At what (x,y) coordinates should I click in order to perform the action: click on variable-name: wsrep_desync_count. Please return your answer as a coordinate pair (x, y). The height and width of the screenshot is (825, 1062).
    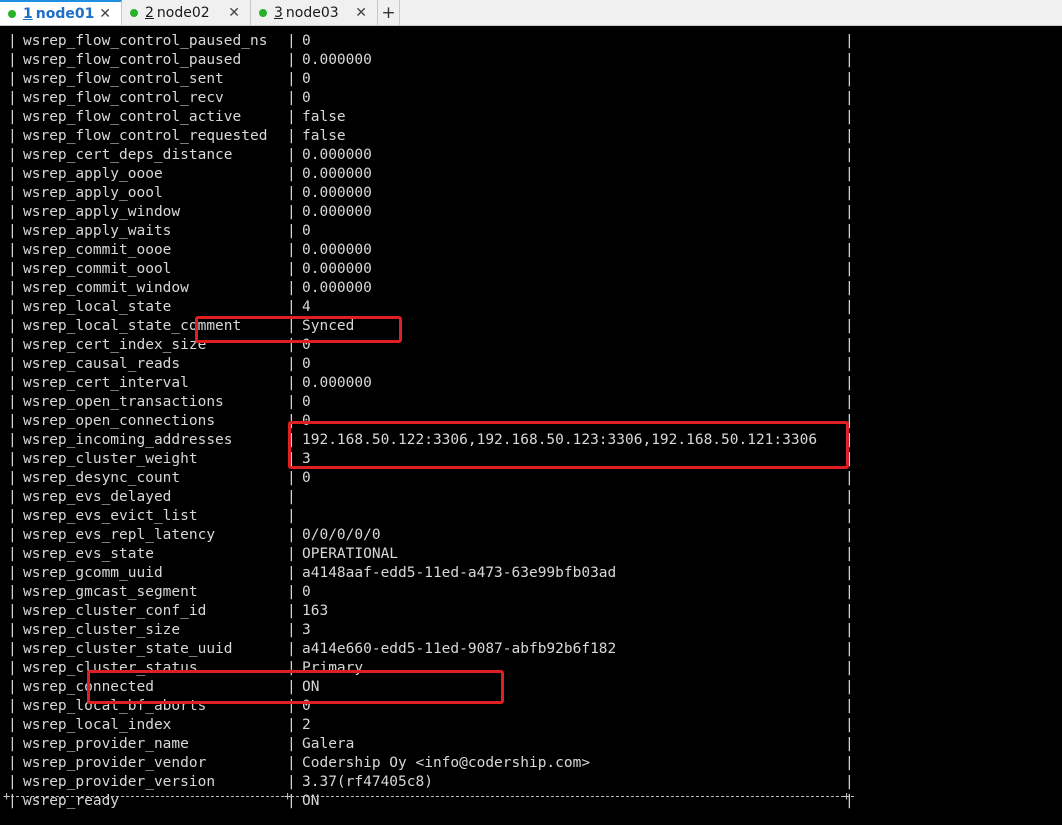
    Looking at the image, I should click on (102, 478).